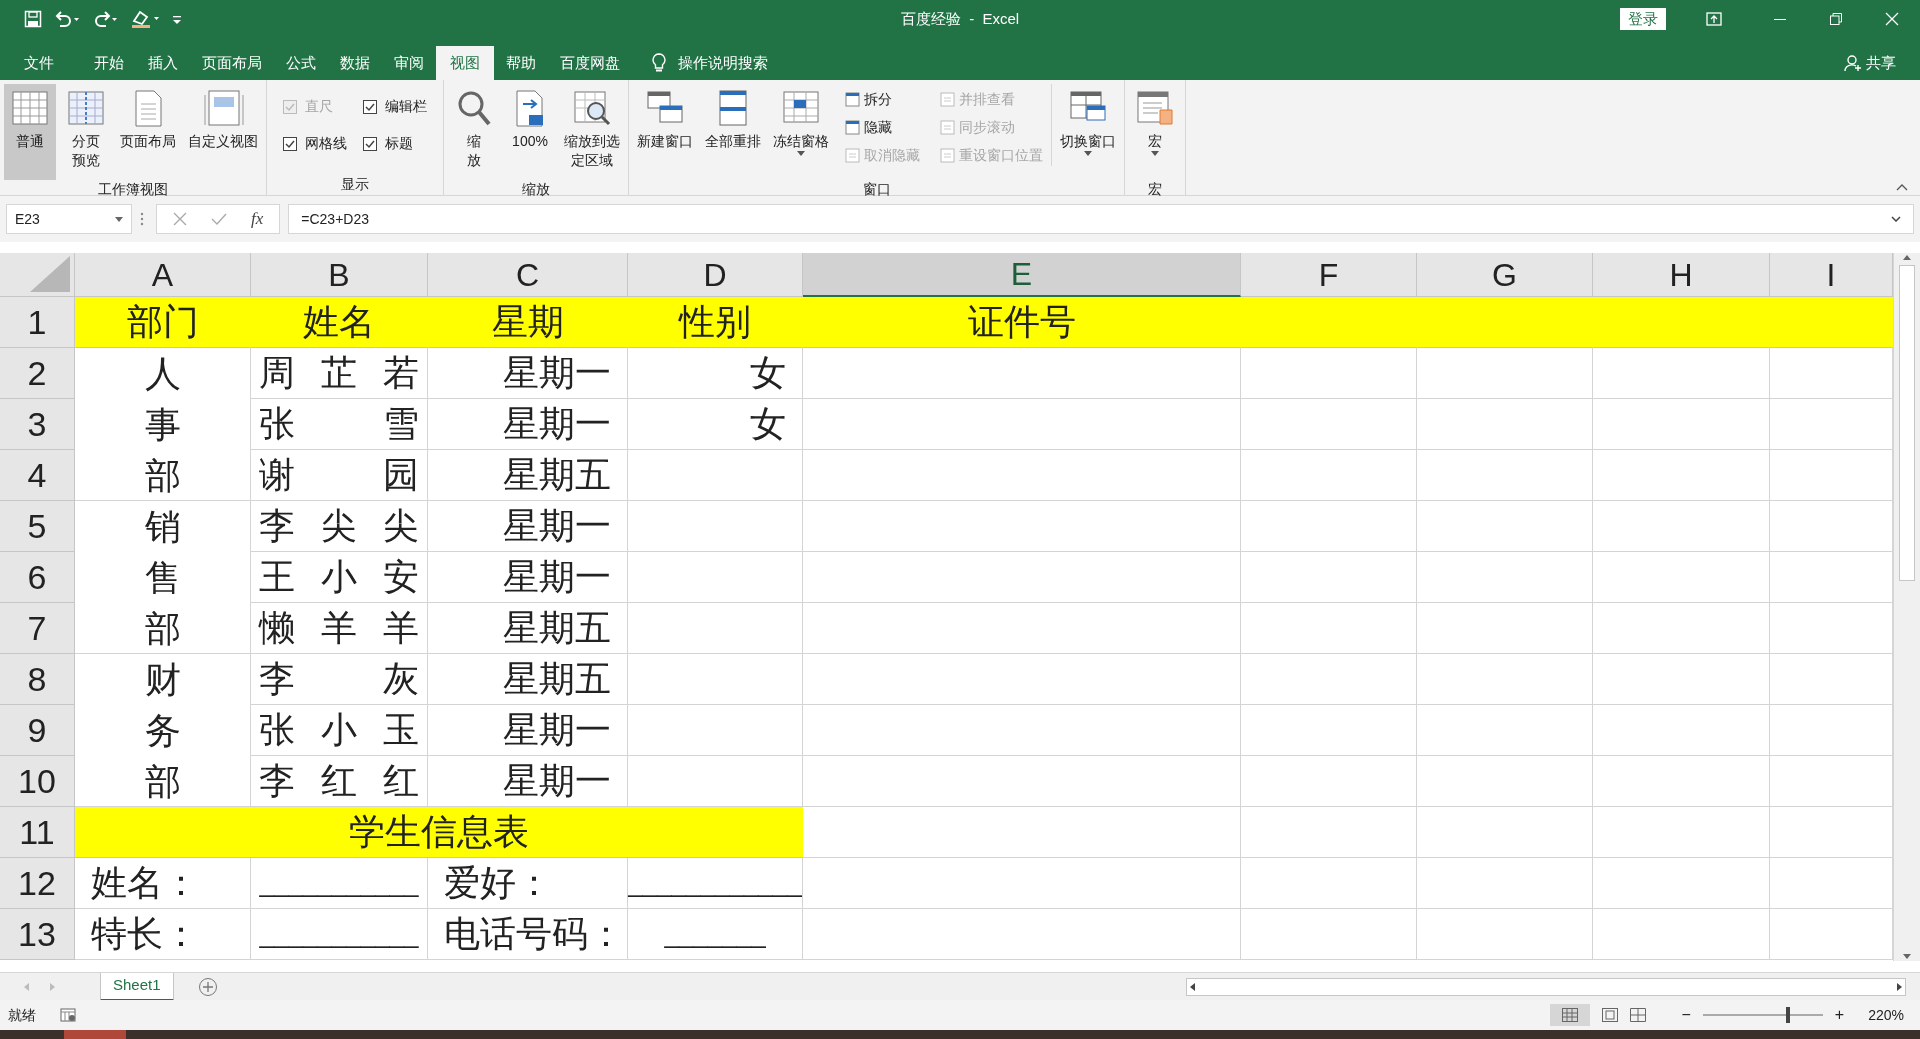 The height and width of the screenshot is (1039, 1920). I want to click on row-header: 9, so click(37, 730).